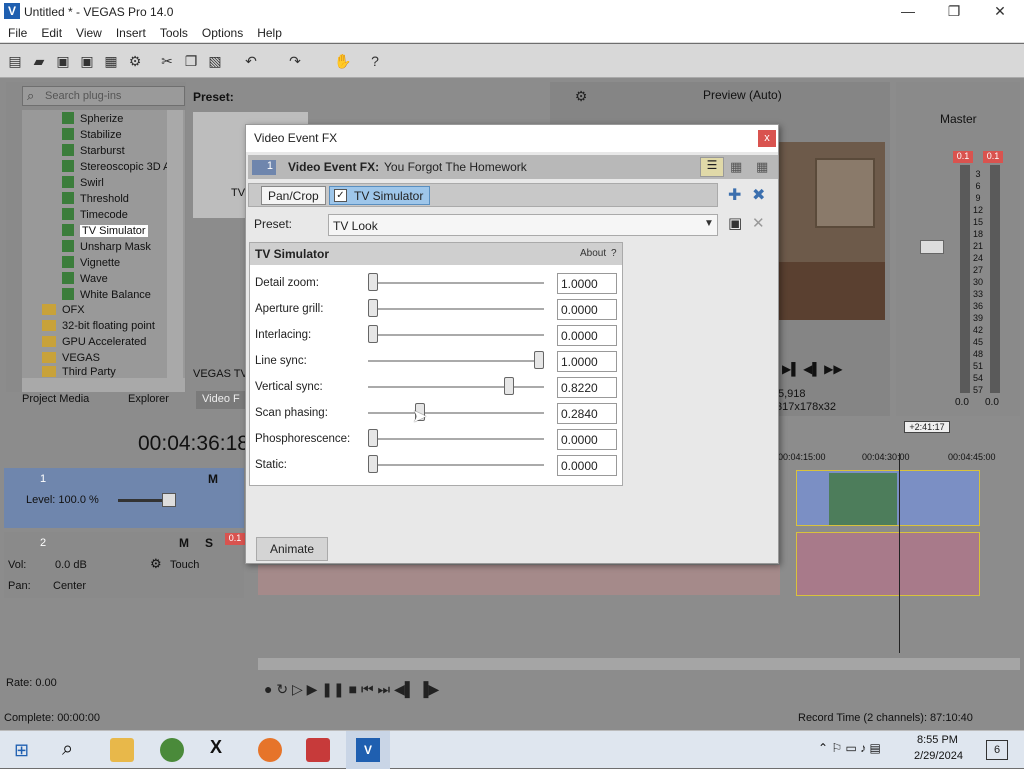 Image resolution: width=1024 pixels, height=769 pixels. Describe the element at coordinates (908, 11) in the screenshot. I see `minimize-button: —` at that location.